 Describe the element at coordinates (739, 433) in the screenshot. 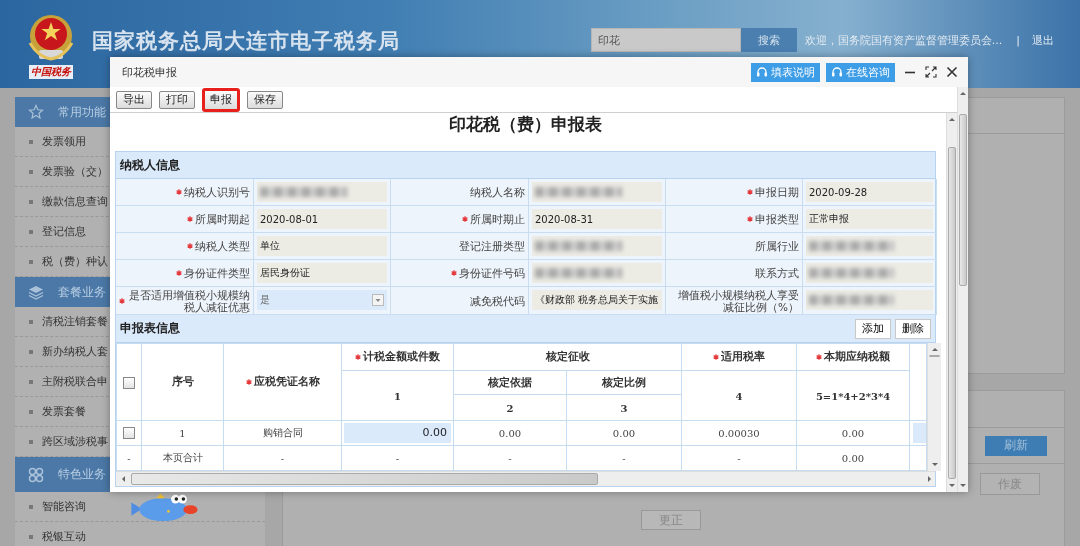

I see `table-cell: 0.00030` at that location.